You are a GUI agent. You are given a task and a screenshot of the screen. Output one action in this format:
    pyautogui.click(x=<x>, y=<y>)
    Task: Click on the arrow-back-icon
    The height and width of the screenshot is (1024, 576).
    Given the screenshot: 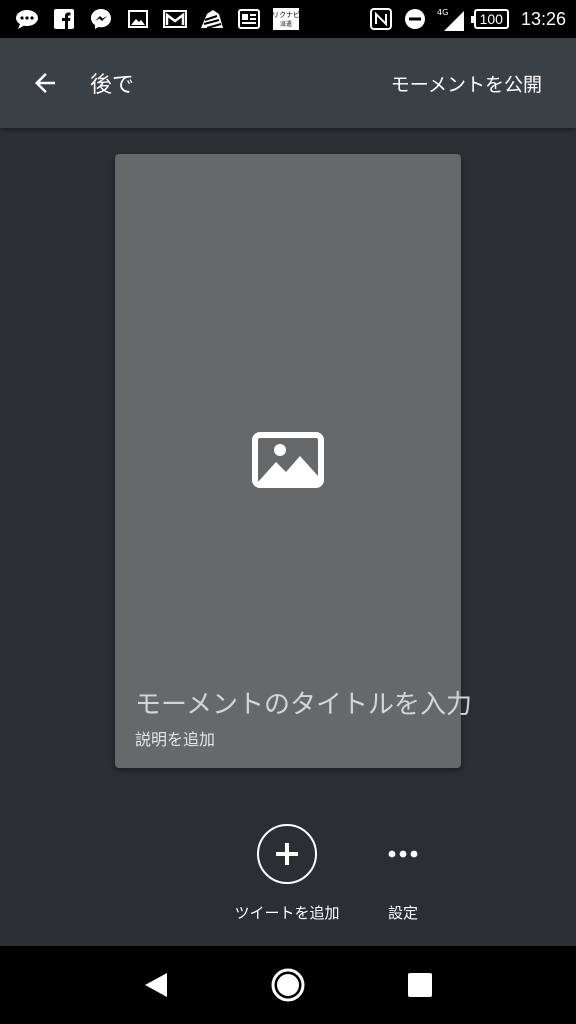 What is the action you would take?
    pyautogui.click(x=45, y=83)
    